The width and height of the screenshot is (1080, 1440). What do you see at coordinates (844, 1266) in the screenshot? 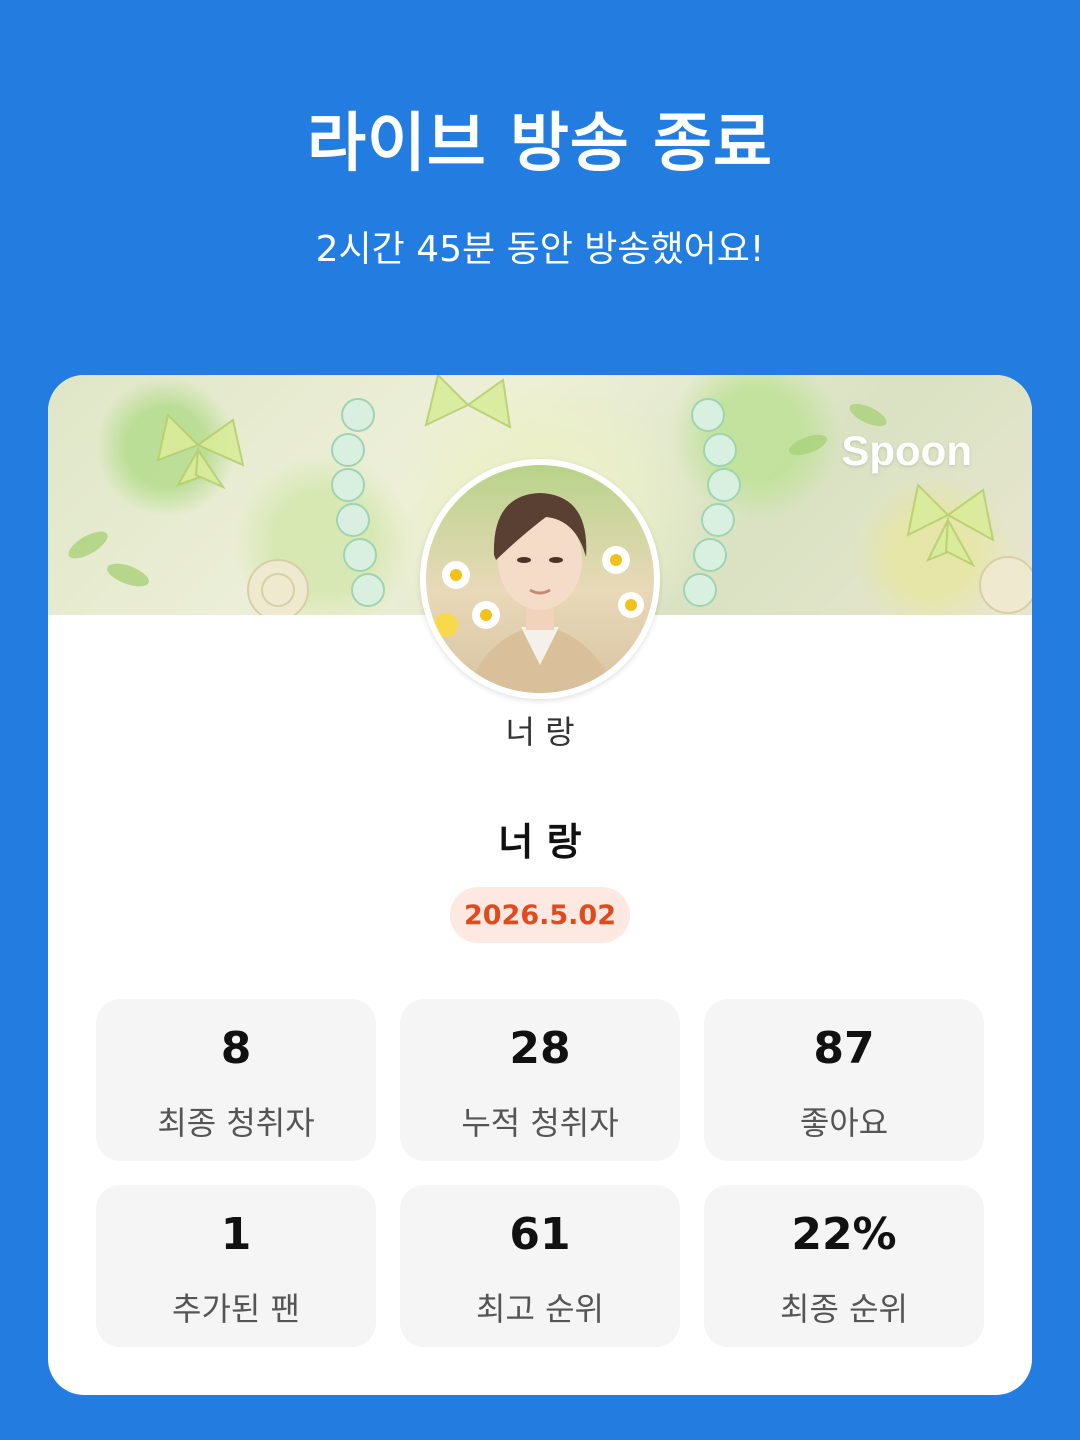
I see `stat-final-rank: 22% 최종 순위` at bounding box center [844, 1266].